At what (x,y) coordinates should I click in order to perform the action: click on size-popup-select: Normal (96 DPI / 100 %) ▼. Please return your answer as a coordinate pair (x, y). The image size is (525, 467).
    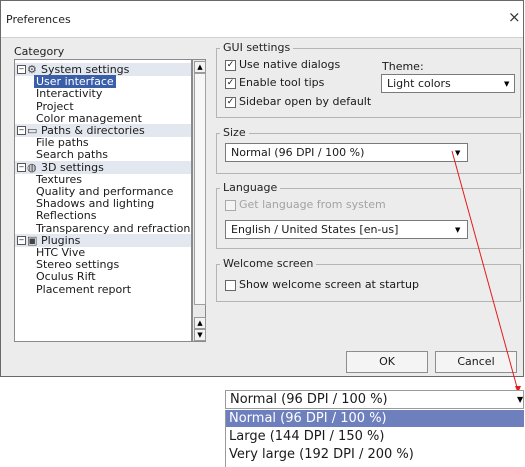
    Looking at the image, I should click on (374, 399).